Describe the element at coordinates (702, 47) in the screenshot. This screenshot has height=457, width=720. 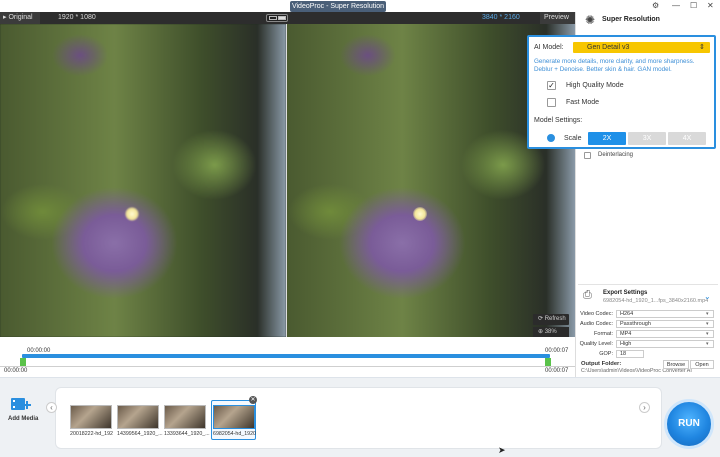
I see `chevron-updown-icon: ⇕` at that location.